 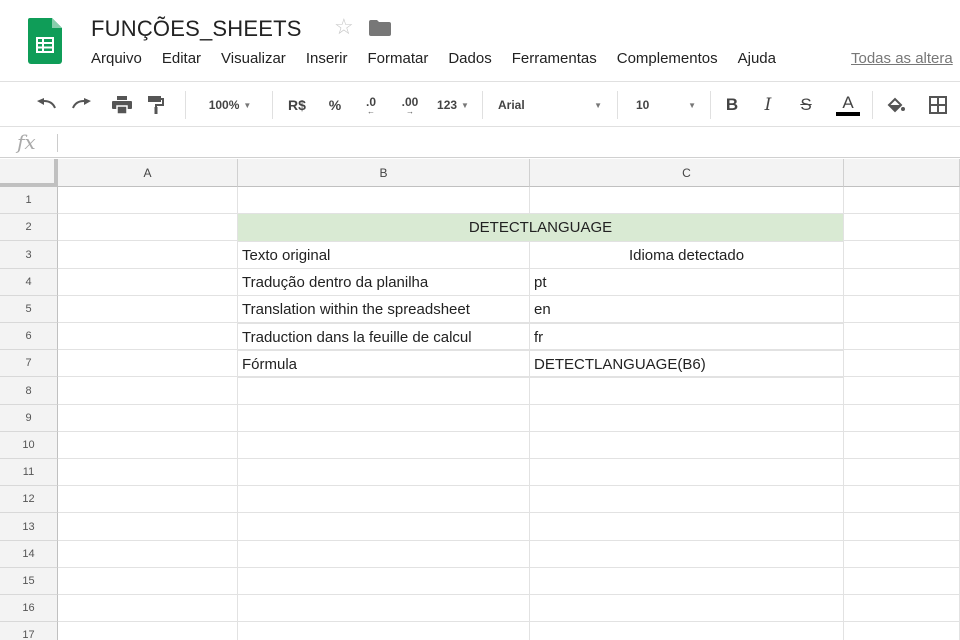 What do you see at coordinates (29, 363) in the screenshot?
I see `row-header: 7` at bounding box center [29, 363].